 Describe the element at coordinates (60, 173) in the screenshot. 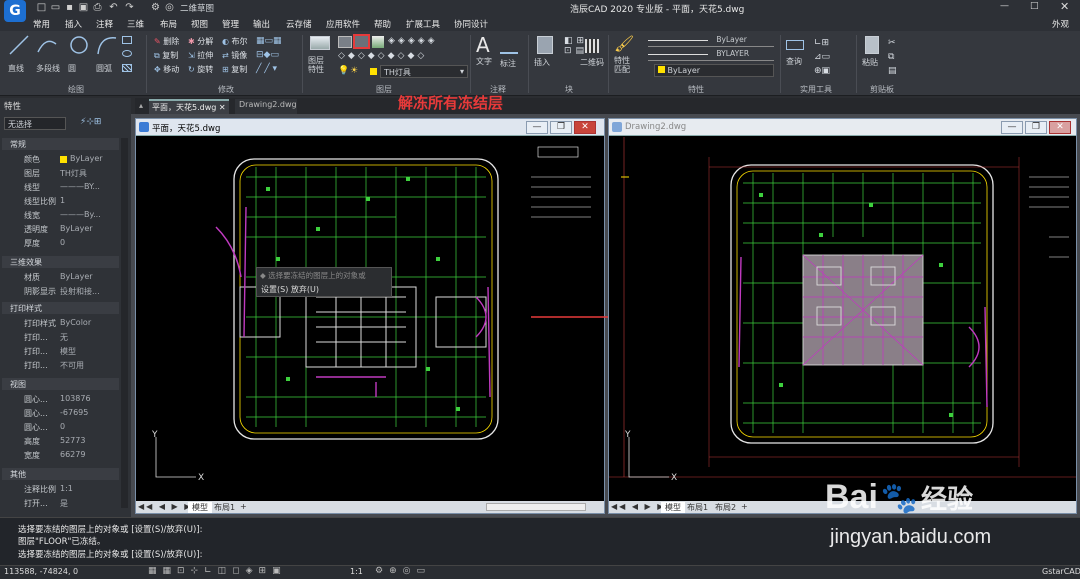

I see `prop-row: 图层 TH灯具` at that location.